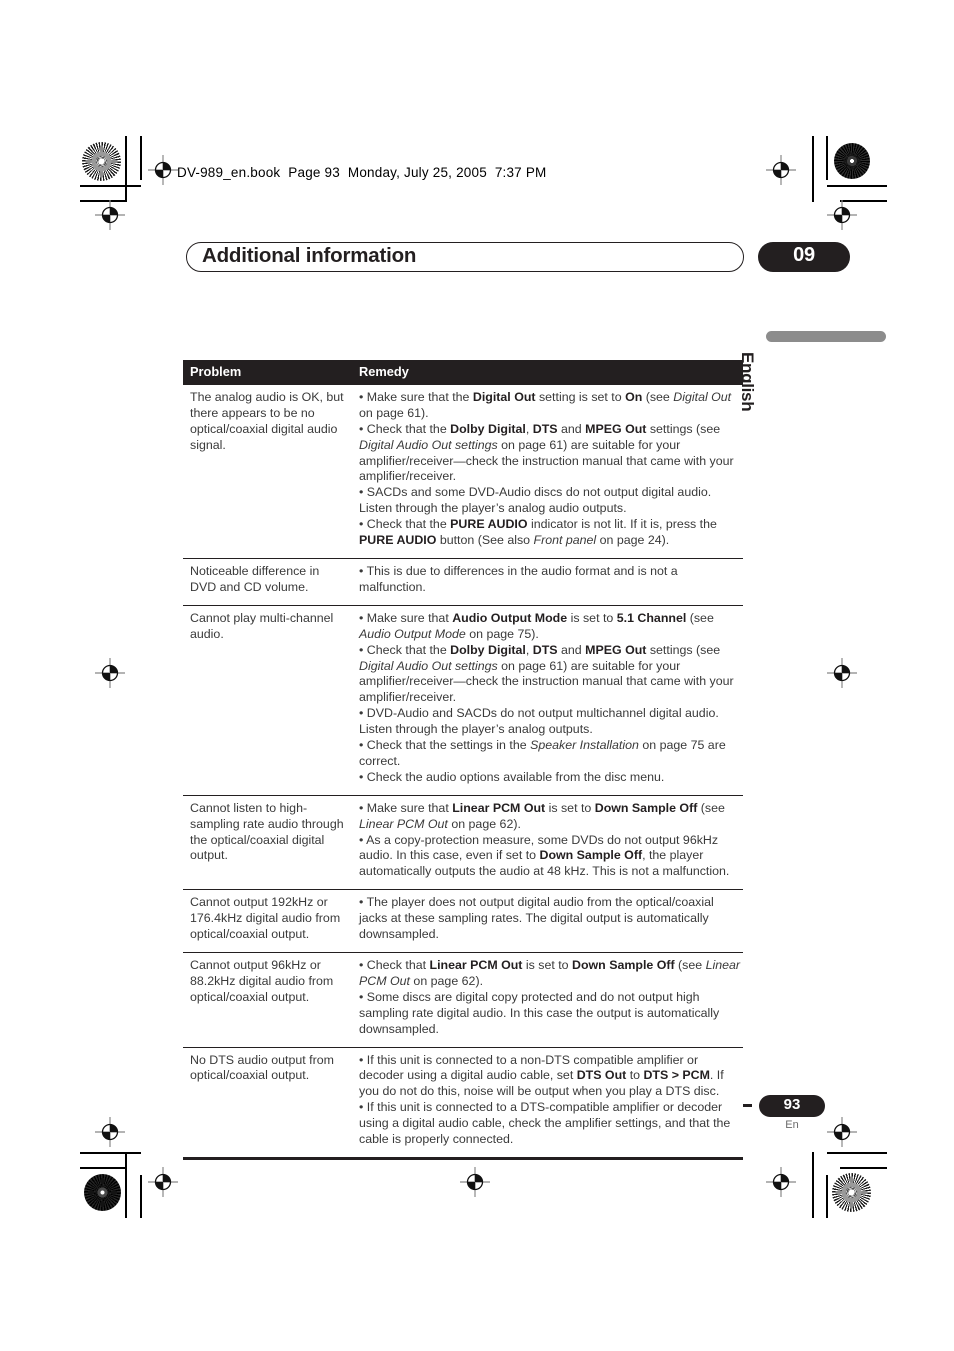  What do you see at coordinates (747, 1105) in the screenshot?
I see `footer-rule-mark` at bounding box center [747, 1105].